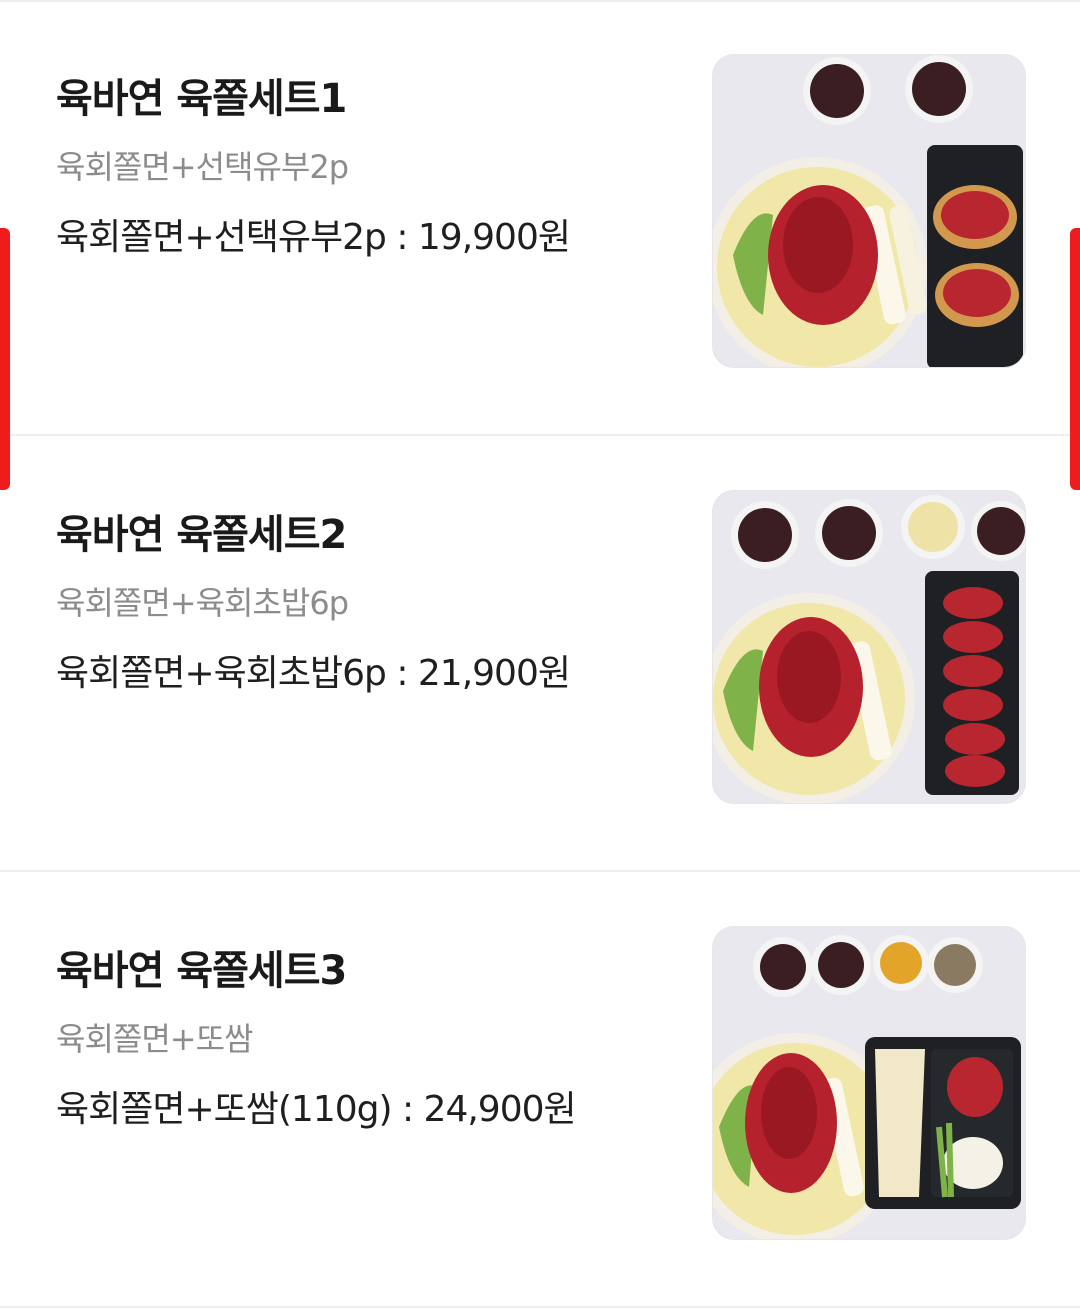 The width and height of the screenshot is (1080, 1310). Describe the element at coordinates (202, 603) in the screenshot. I see `item-description: 육회쫄면+육회초밥6p` at that location.